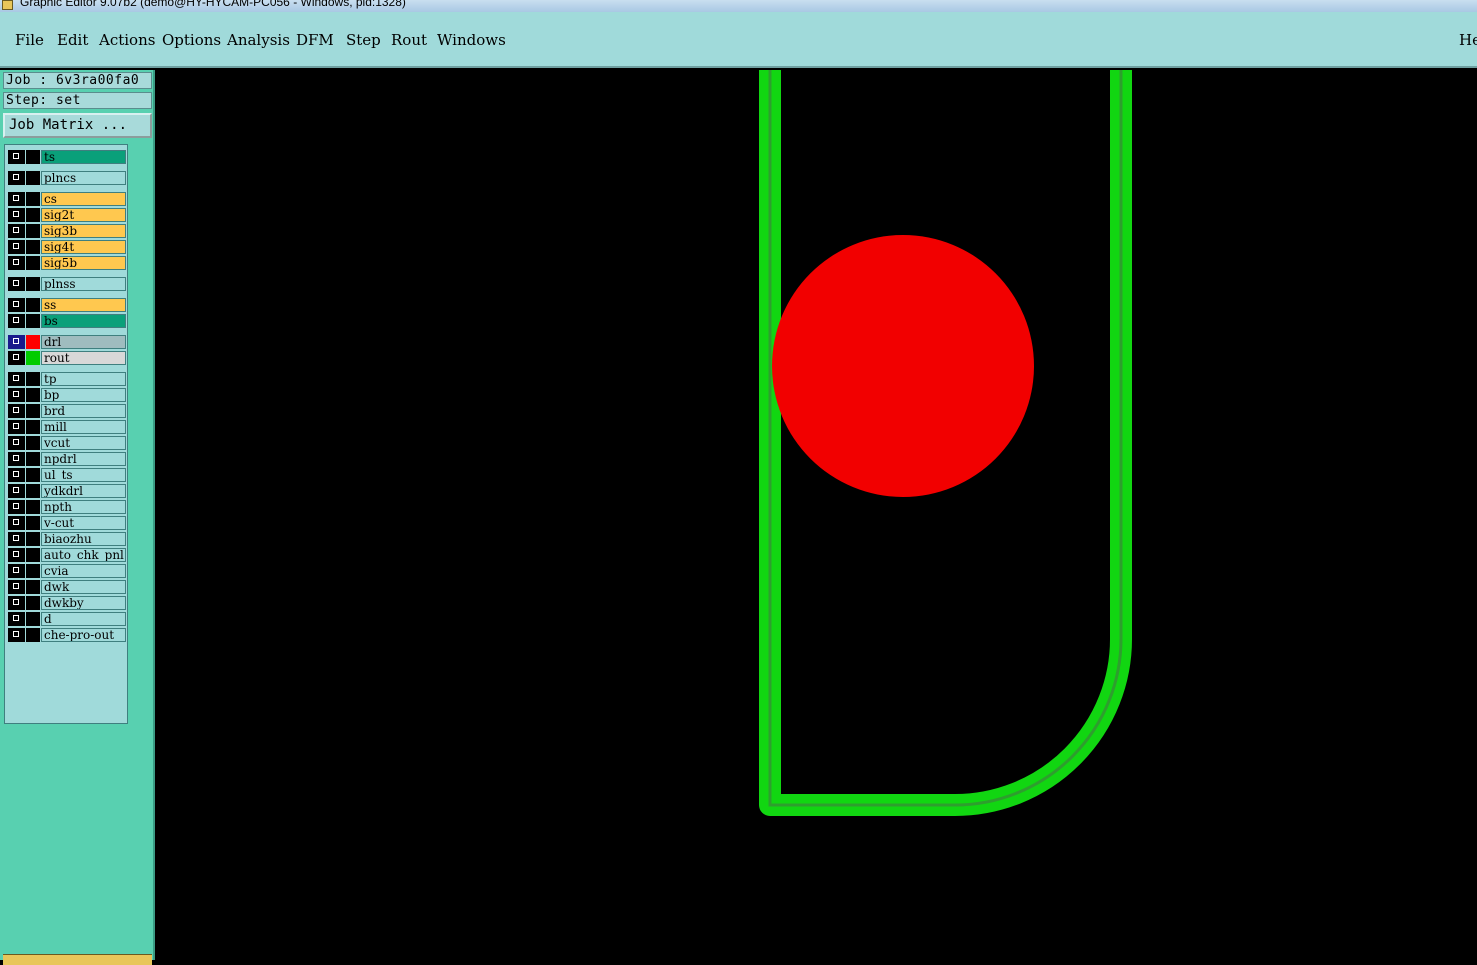 The image size is (1477, 965). I want to click on menu-file: File, so click(29, 40).